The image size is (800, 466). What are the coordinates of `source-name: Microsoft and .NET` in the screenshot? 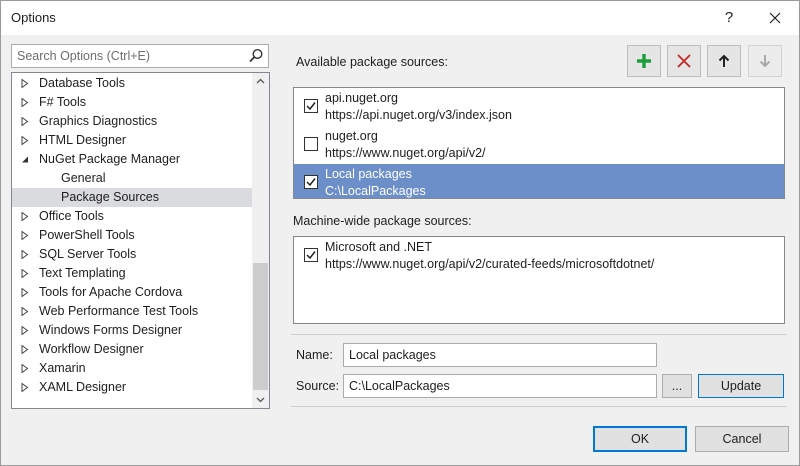 It's located at (378, 247).